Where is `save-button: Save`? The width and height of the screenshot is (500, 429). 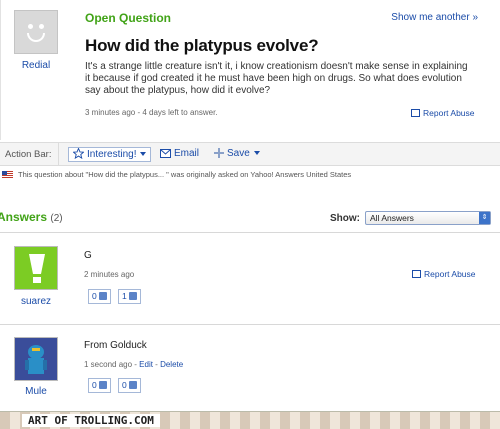 save-button: Save is located at coordinates (237, 154).